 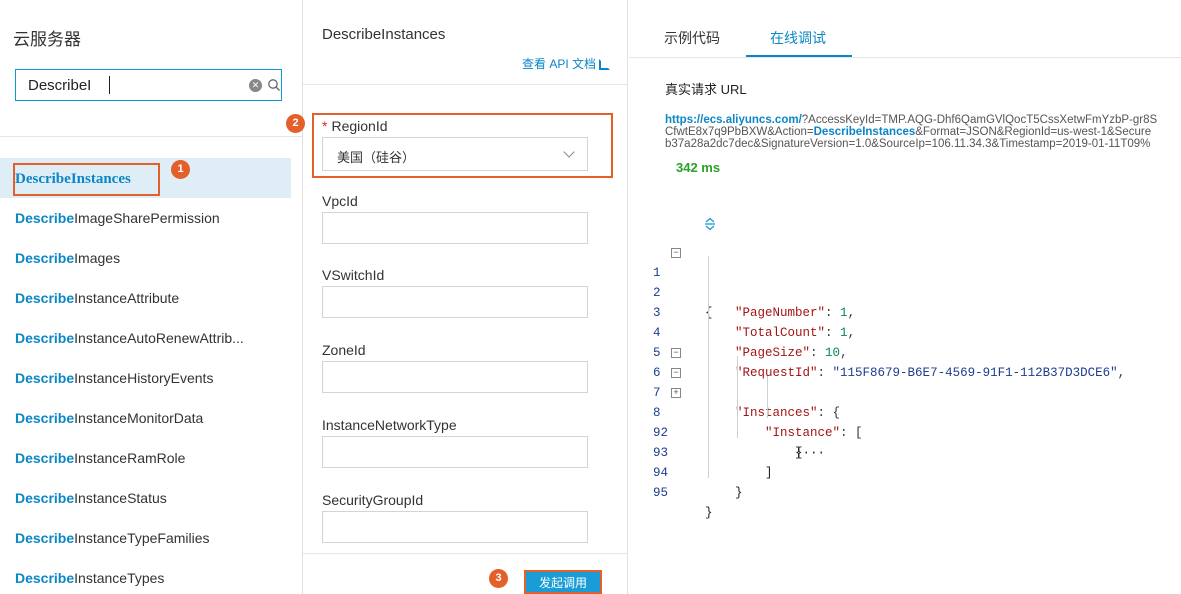 What do you see at coordinates (905, 311) in the screenshot?
I see `code-line: 3 "TotalCount": 1,` at bounding box center [905, 311].